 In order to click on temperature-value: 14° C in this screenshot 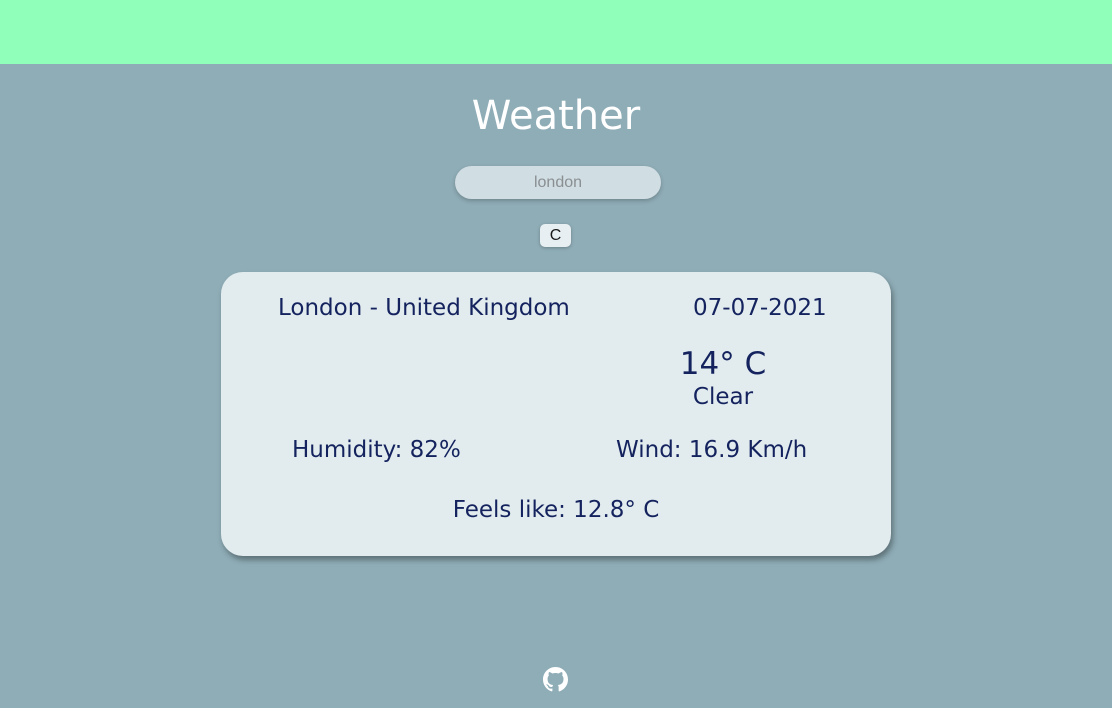, I will do `click(723, 364)`.